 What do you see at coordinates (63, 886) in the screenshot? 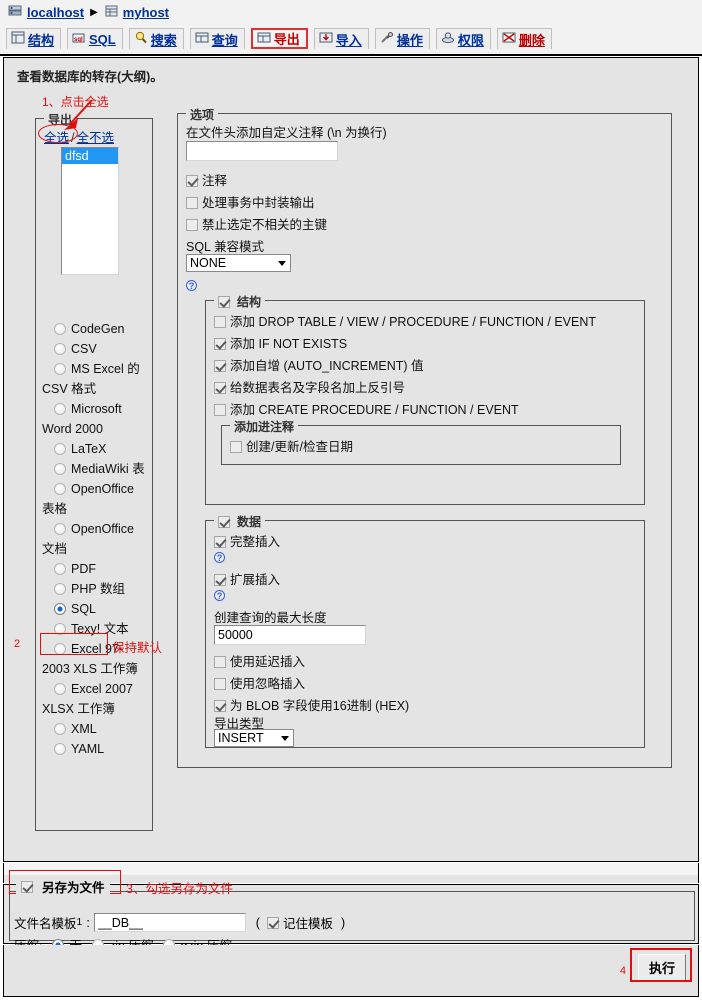
I see `save-as-file-legend: 另存为文件` at bounding box center [63, 886].